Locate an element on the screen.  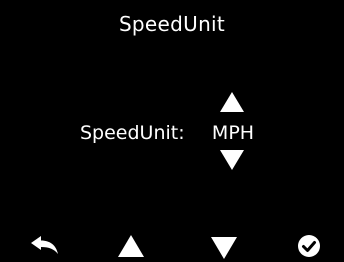
nav-up-button-icon is located at coordinates (131, 246).